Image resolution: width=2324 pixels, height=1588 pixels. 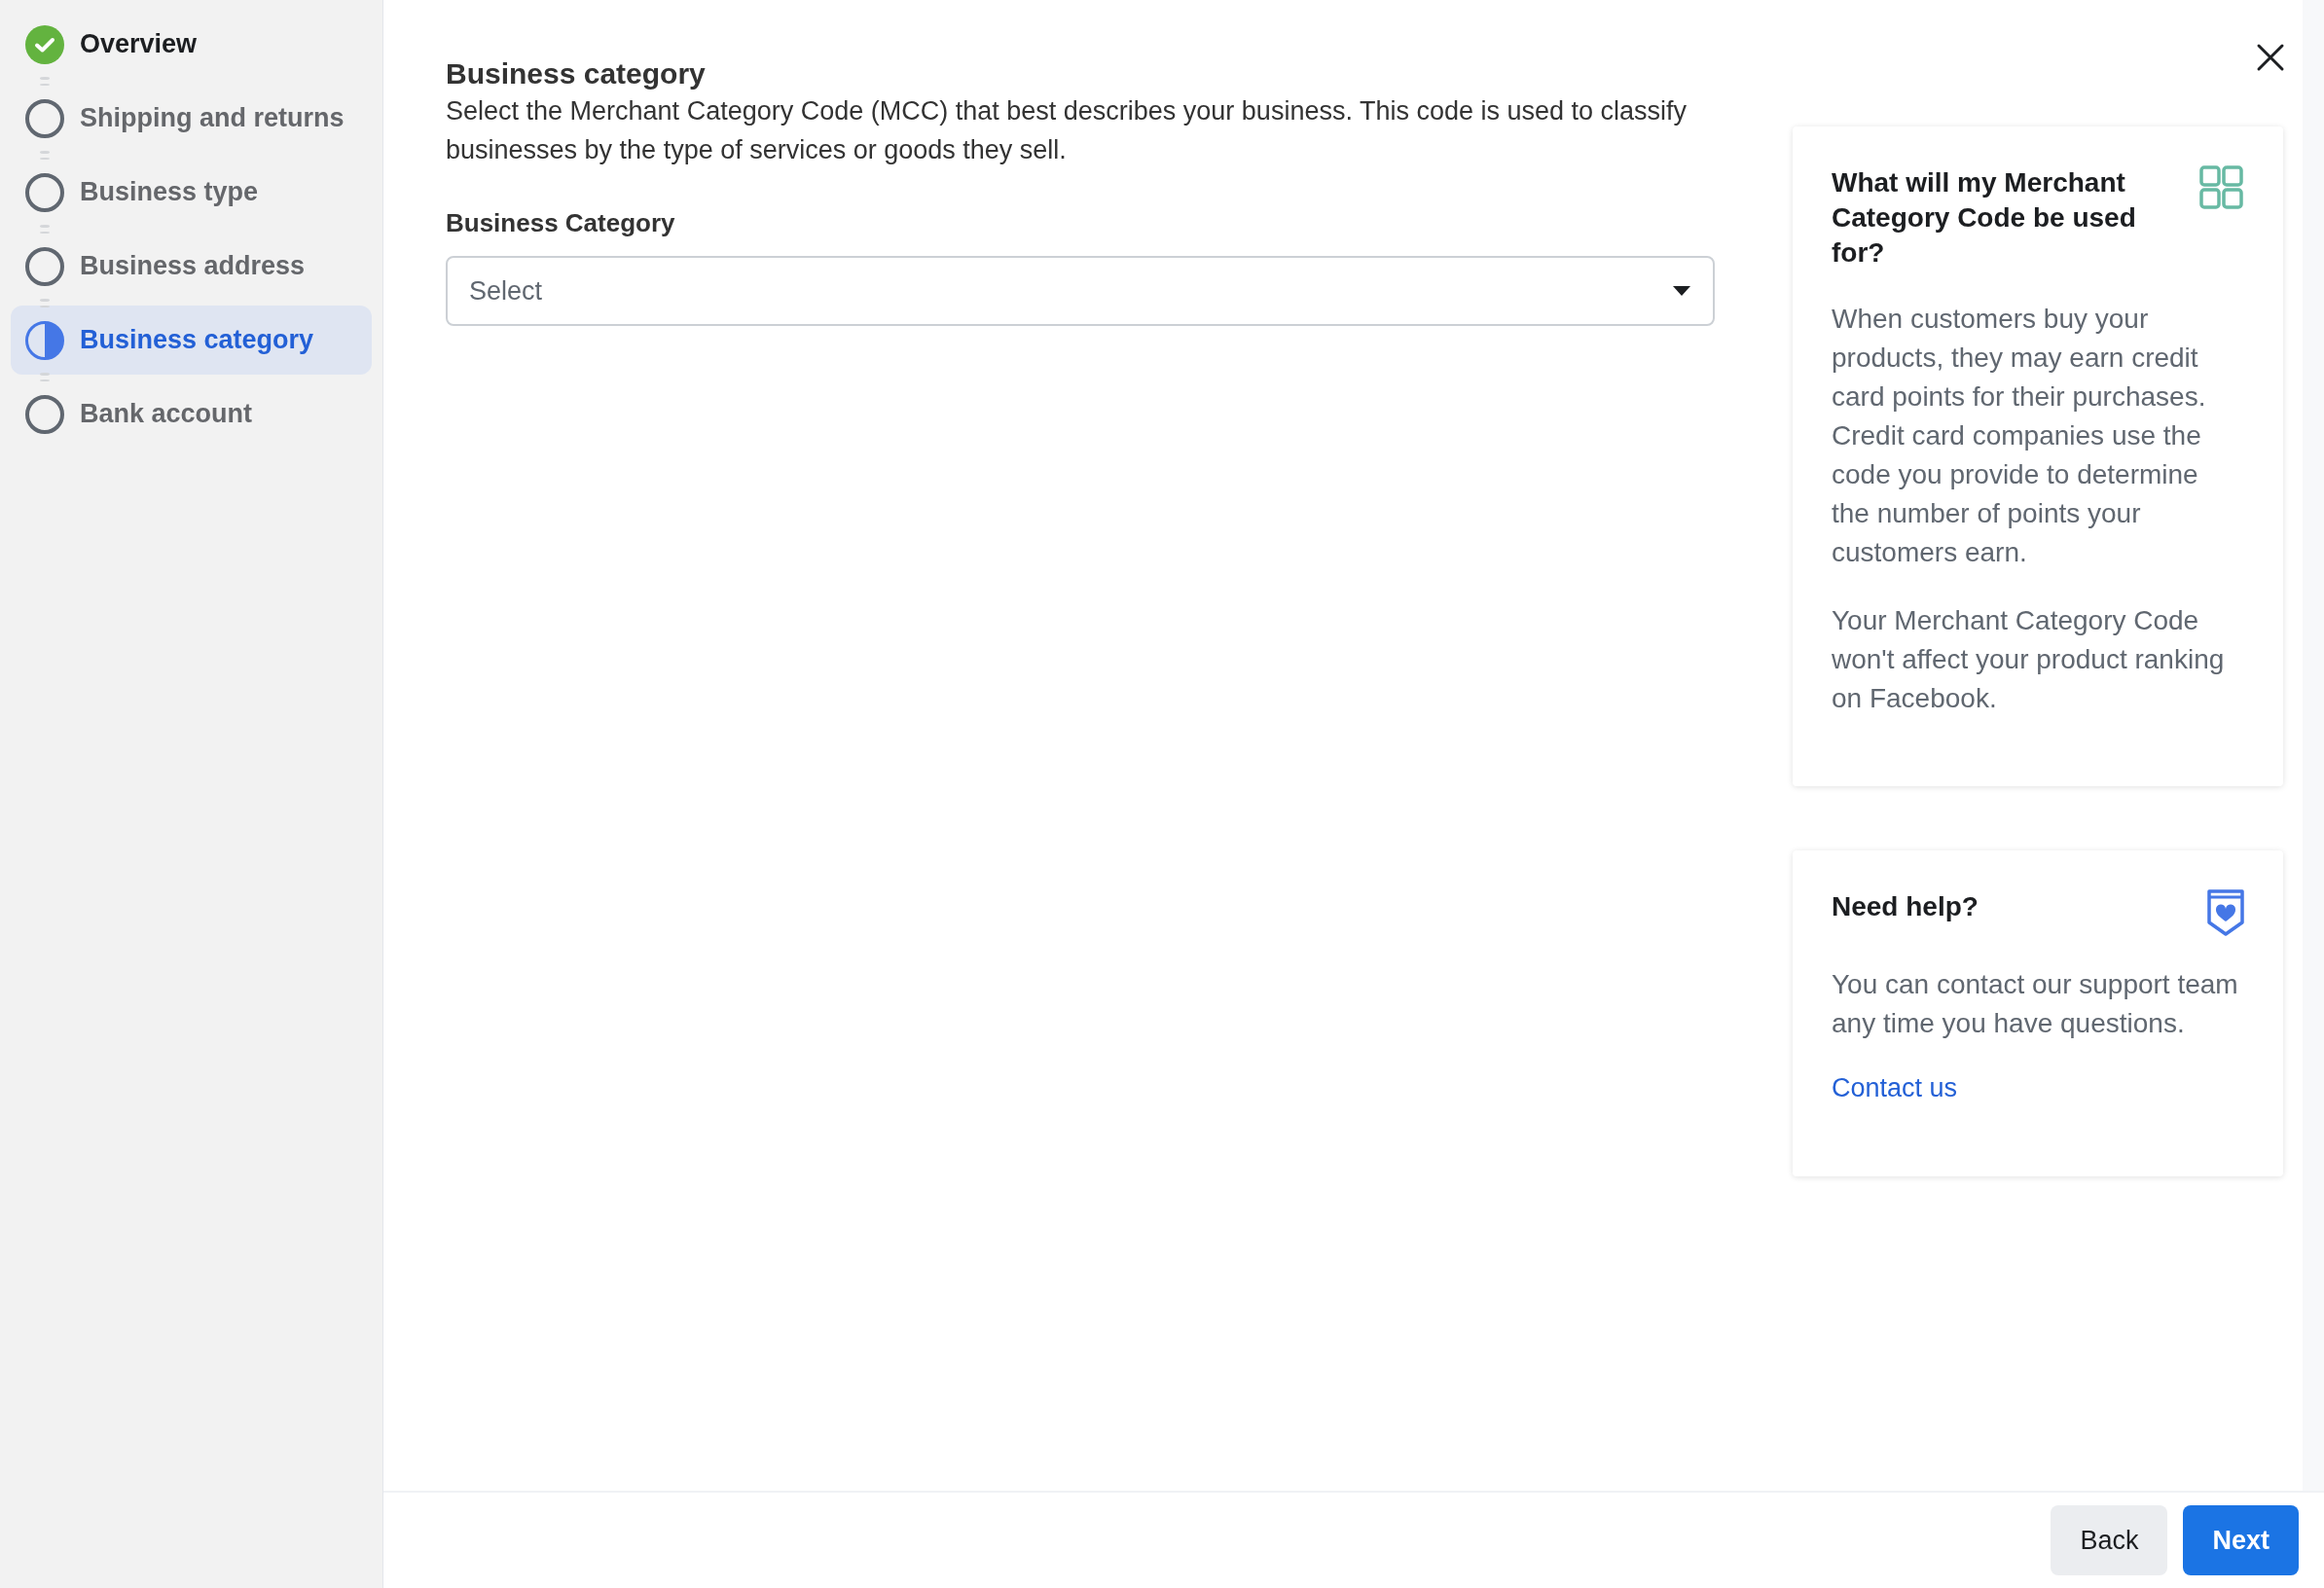 What do you see at coordinates (191, 266) in the screenshot?
I see `step-item: Business address` at bounding box center [191, 266].